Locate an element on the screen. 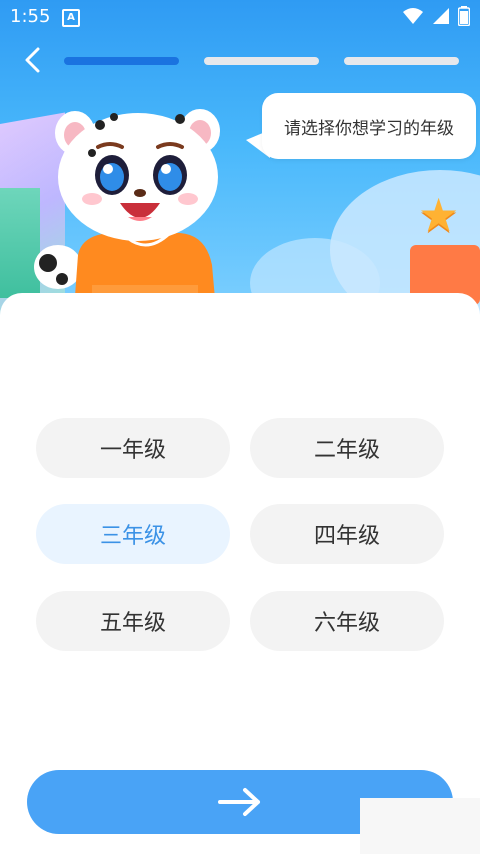  grade-option-label: 一年级 is located at coordinates (132, 450).